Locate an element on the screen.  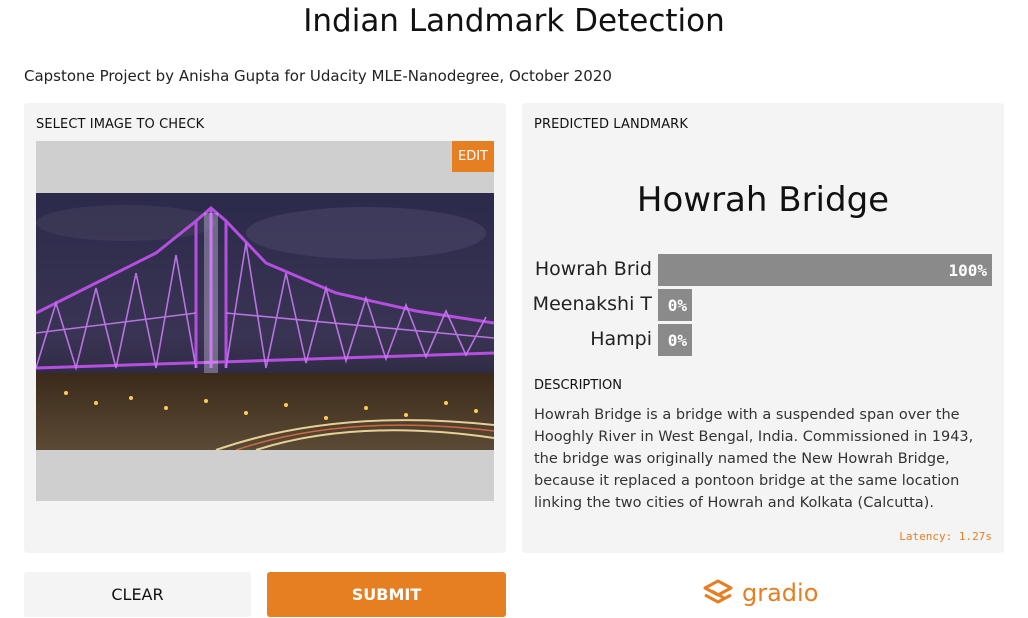
description-label: DESCRIPTION is located at coordinates (578, 385).